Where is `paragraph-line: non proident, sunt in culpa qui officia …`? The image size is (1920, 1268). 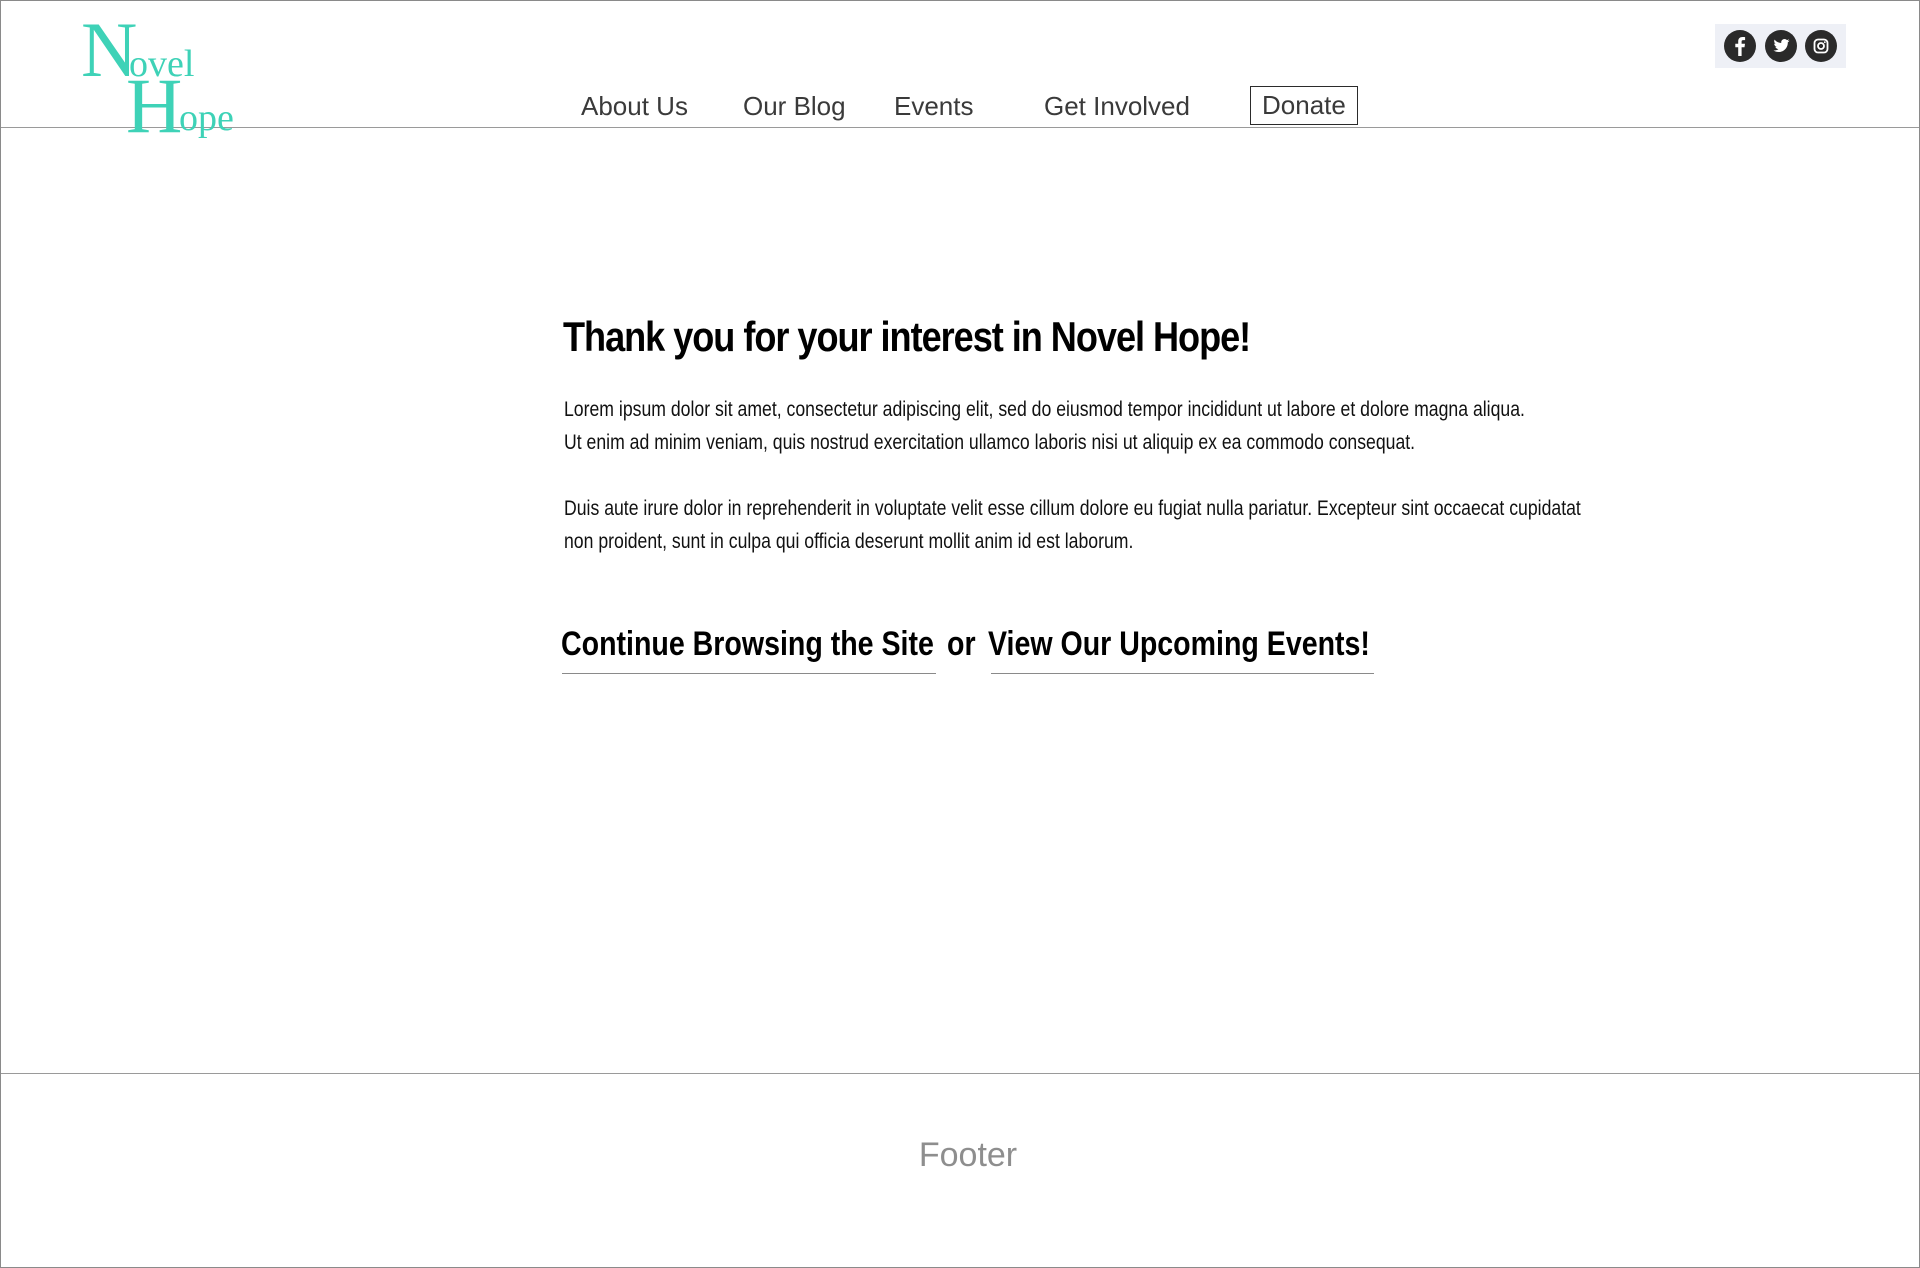 paragraph-line: non proident, sunt in culpa qui officia … is located at coordinates (849, 541).